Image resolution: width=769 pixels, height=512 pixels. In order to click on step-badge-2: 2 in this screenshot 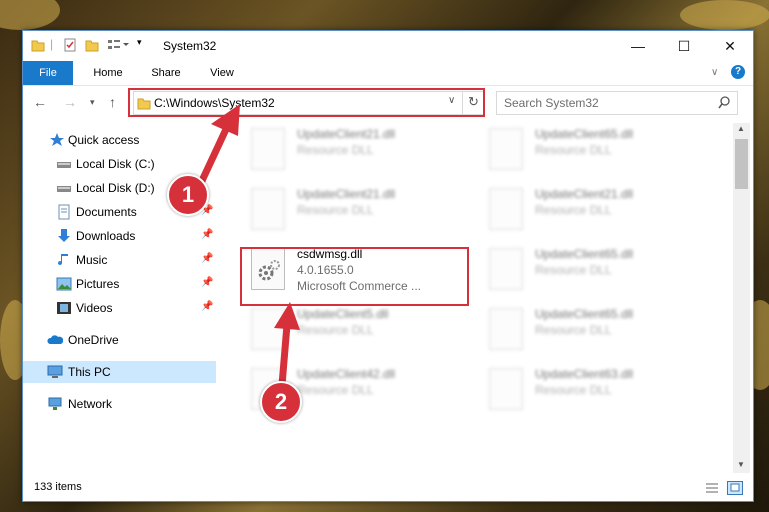, I will do `click(281, 402)`.